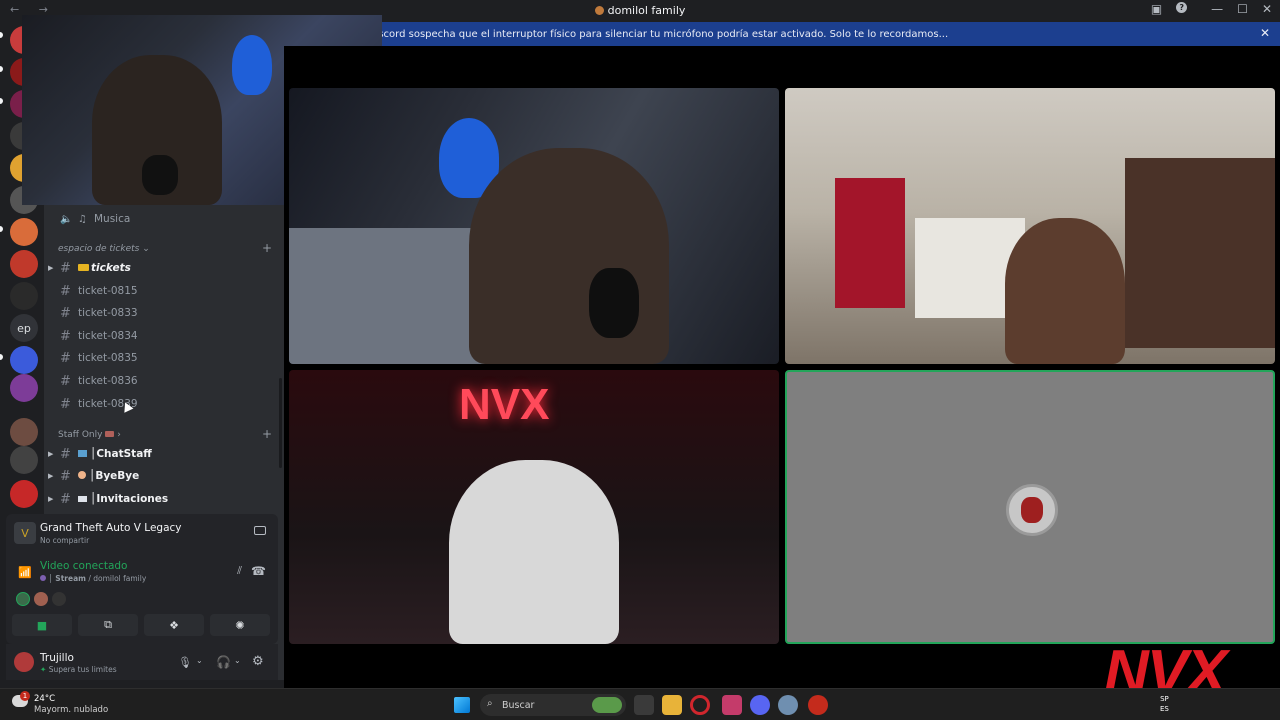 The width and height of the screenshot is (1280, 720). Describe the element at coordinates (260, 530) in the screenshot. I see `share-screen-icon` at that location.